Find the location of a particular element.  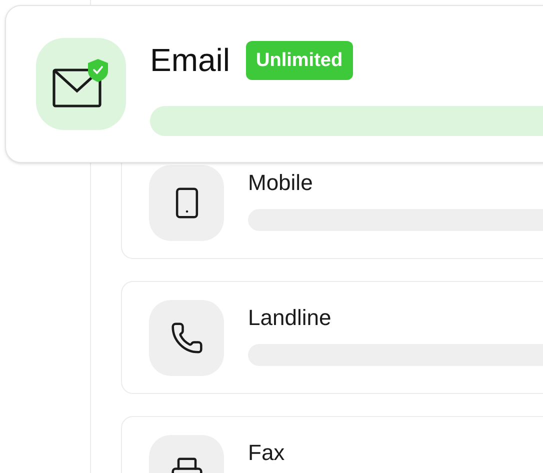

channel-name: Email is located at coordinates (190, 60).